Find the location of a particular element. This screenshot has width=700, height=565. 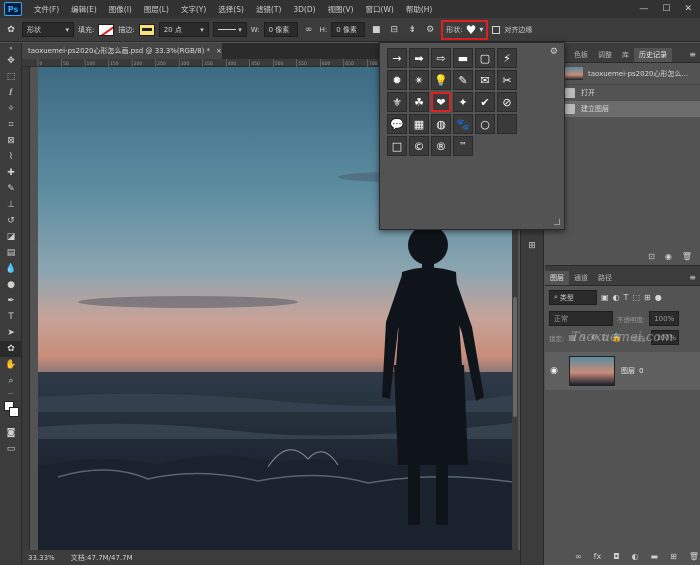

circle-icon: ○ is located at coordinates (485, 124).